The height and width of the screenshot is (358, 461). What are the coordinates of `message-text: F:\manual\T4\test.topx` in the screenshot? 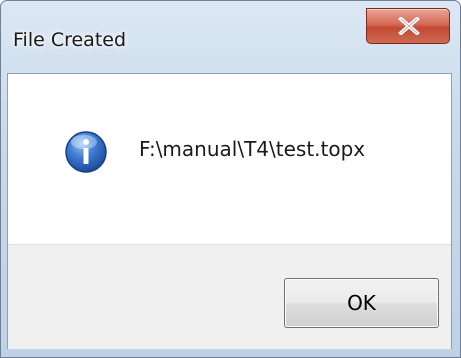 It's located at (252, 149).